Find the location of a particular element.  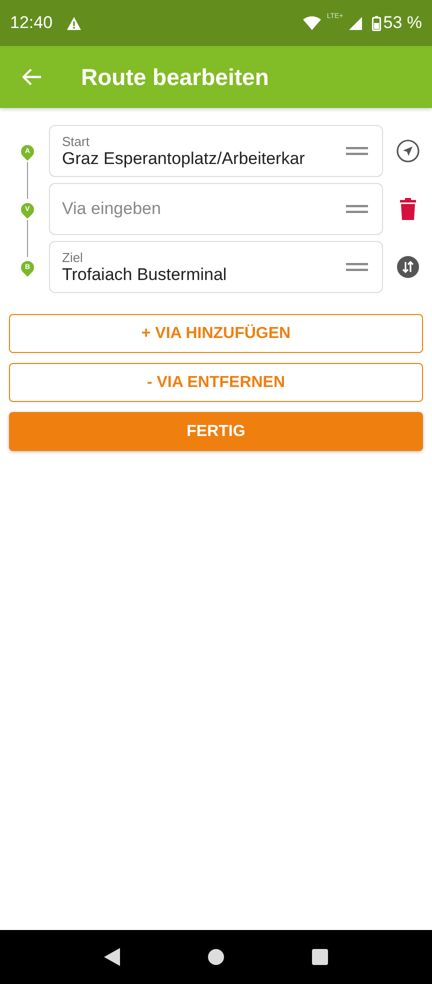

stop-field: Ziel Trofaiach Busterminal is located at coordinates (216, 267).